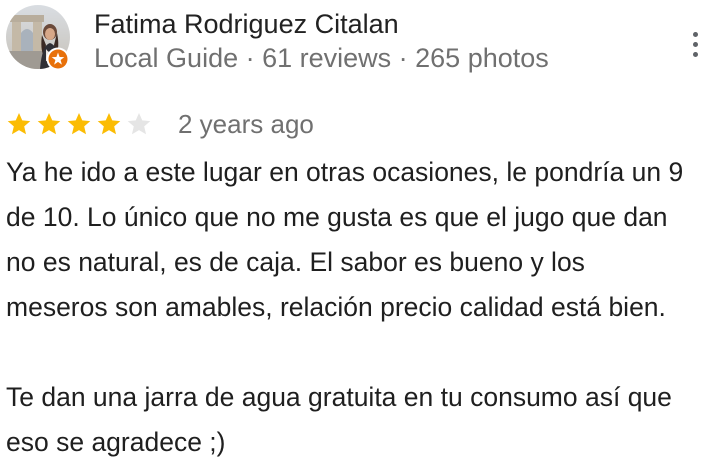 The image size is (720, 465). What do you see at coordinates (695, 34) in the screenshot?
I see `more-vert-icon` at bounding box center [695, 34].